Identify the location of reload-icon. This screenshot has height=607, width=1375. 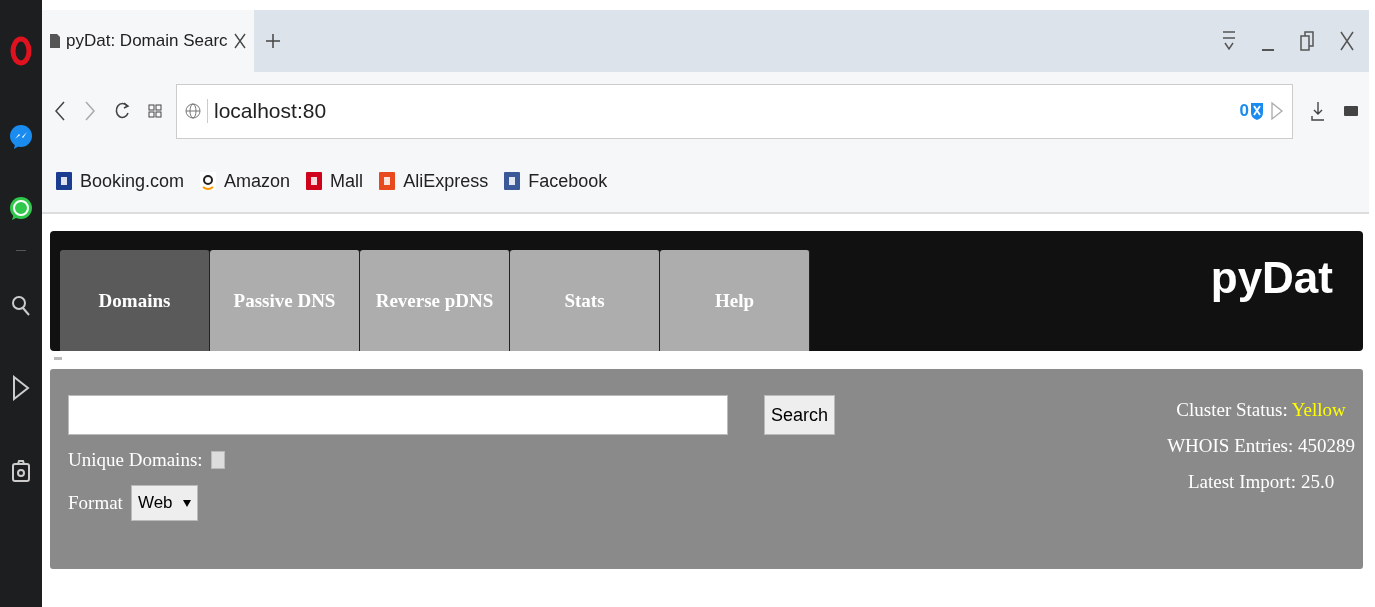
(122, 111).